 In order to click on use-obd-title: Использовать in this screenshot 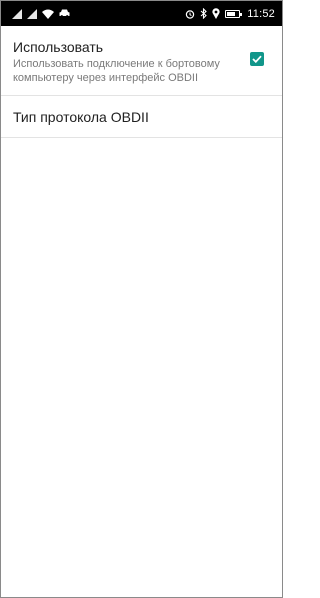, I will do `click(58, 47)`.